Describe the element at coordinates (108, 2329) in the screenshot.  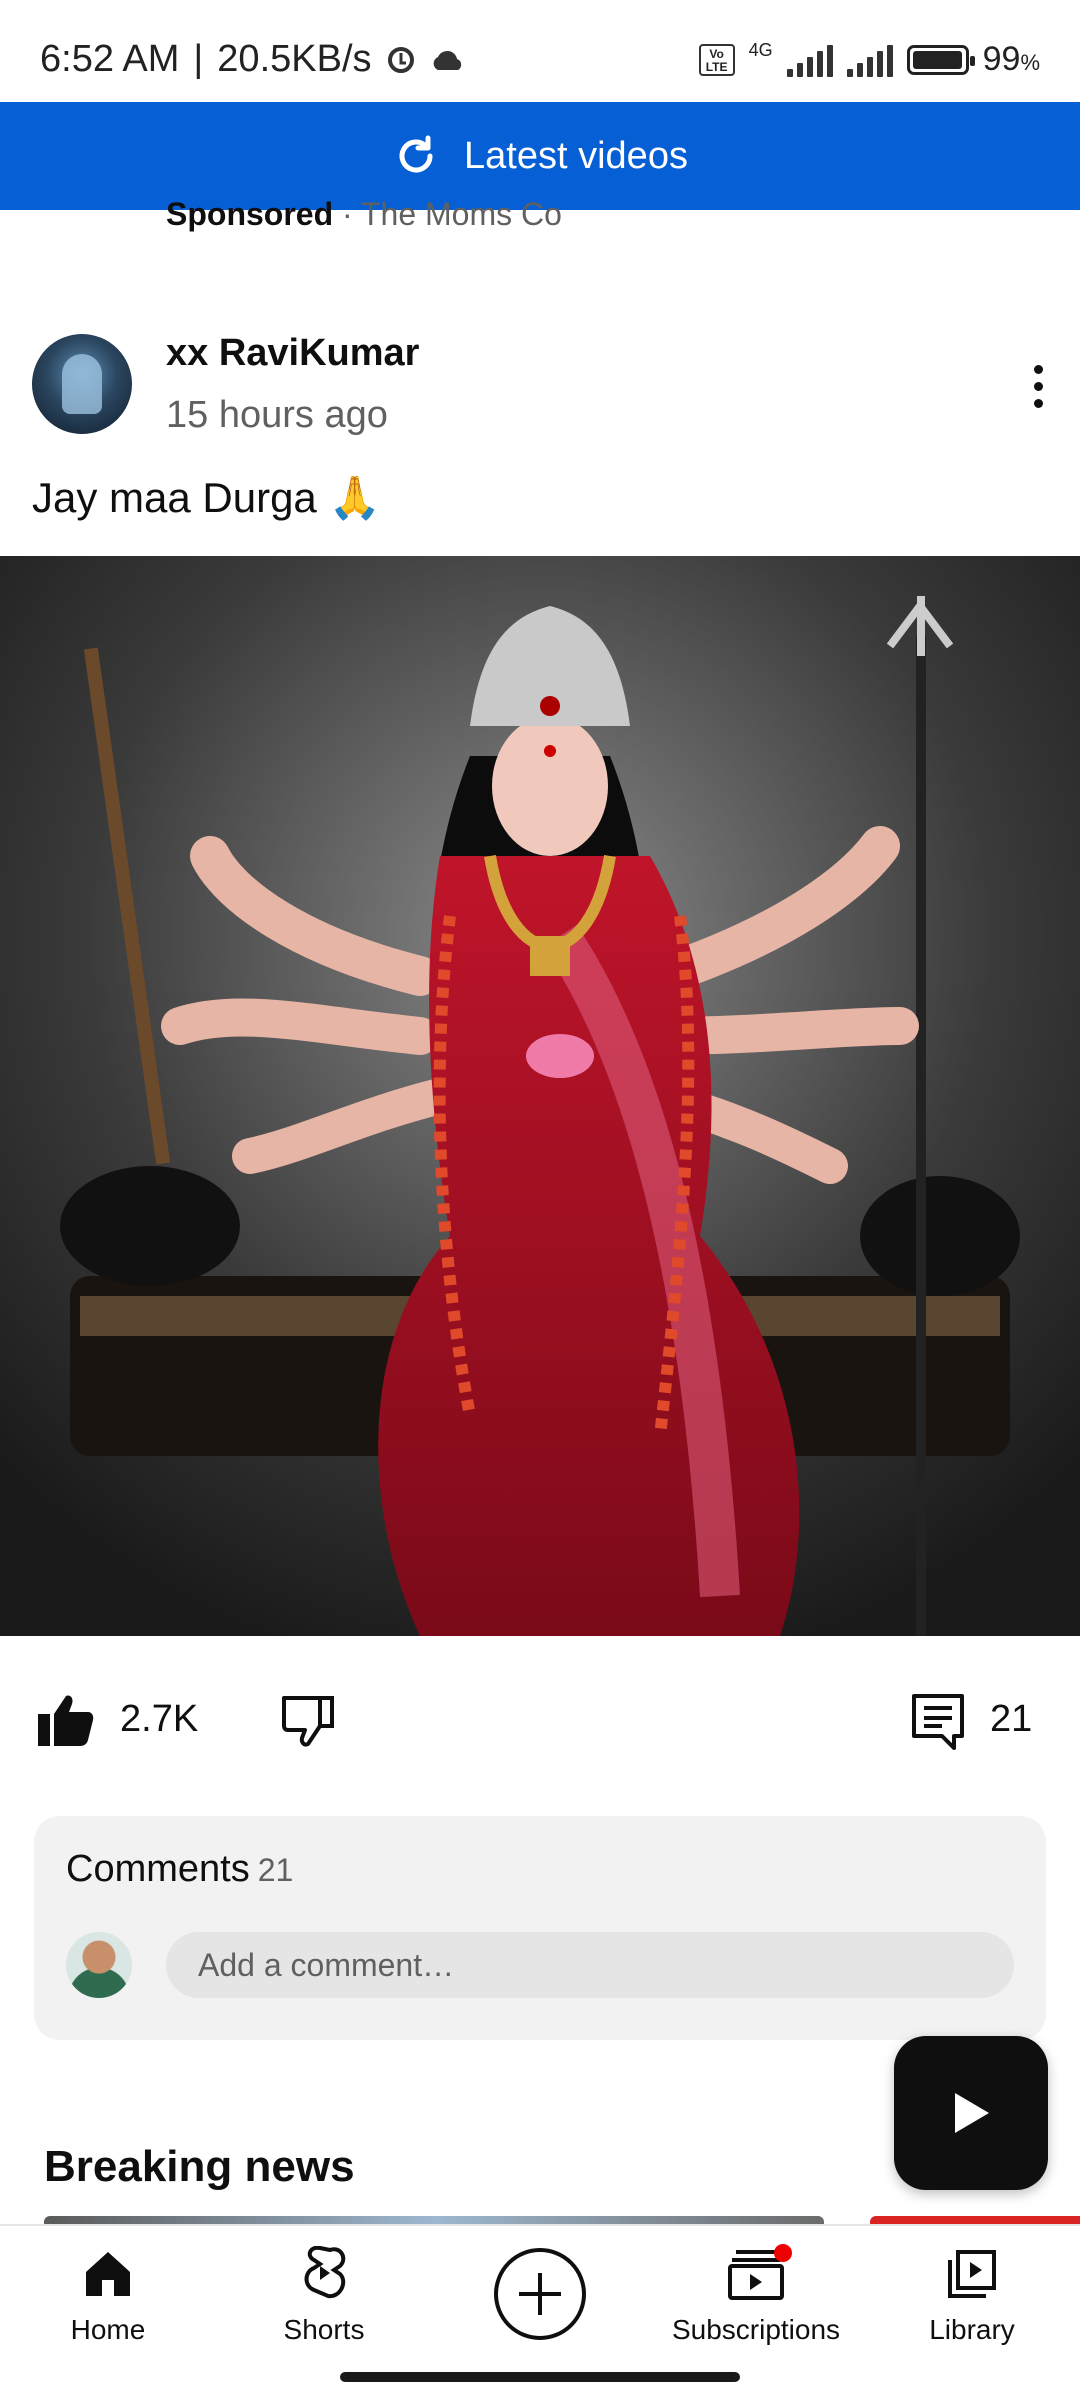
I see `nav-home-label: Home` at that location.